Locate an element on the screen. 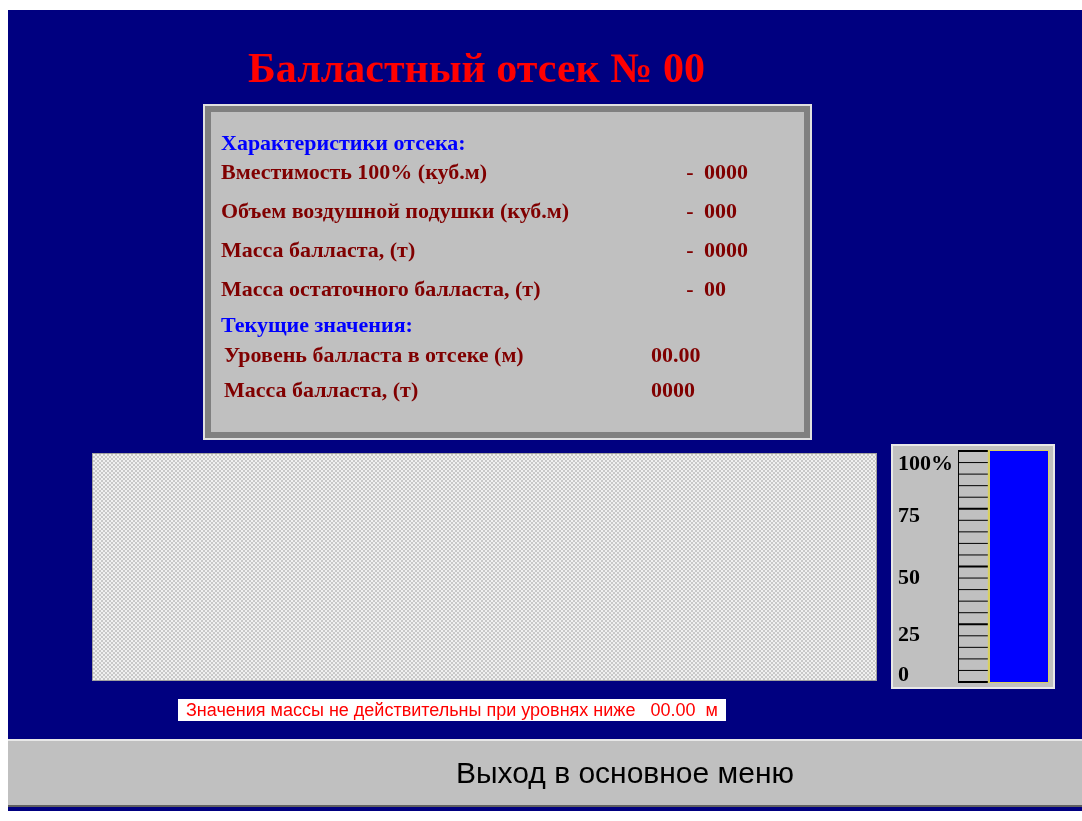  exit-button: Выход в основное меню is located at coordinates (545, 773).